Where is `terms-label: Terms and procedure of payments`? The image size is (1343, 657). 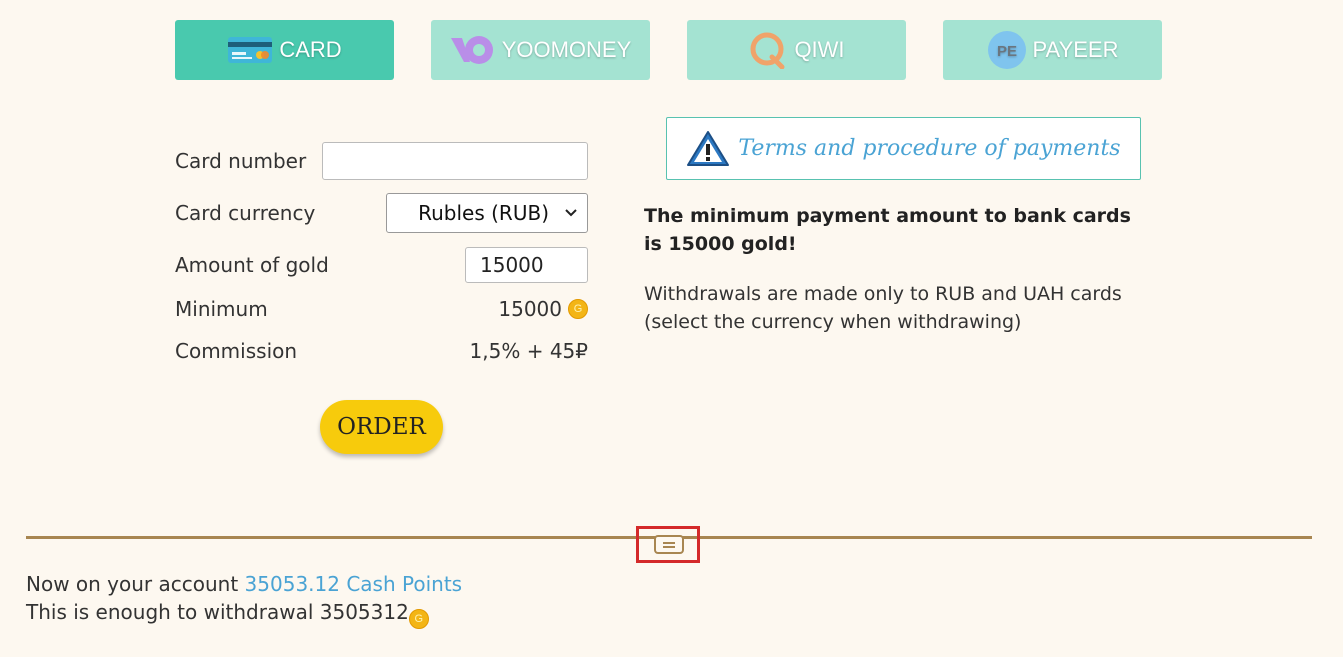 terms-label: Terms and procedure of payments is located at coordinates (929, 148).